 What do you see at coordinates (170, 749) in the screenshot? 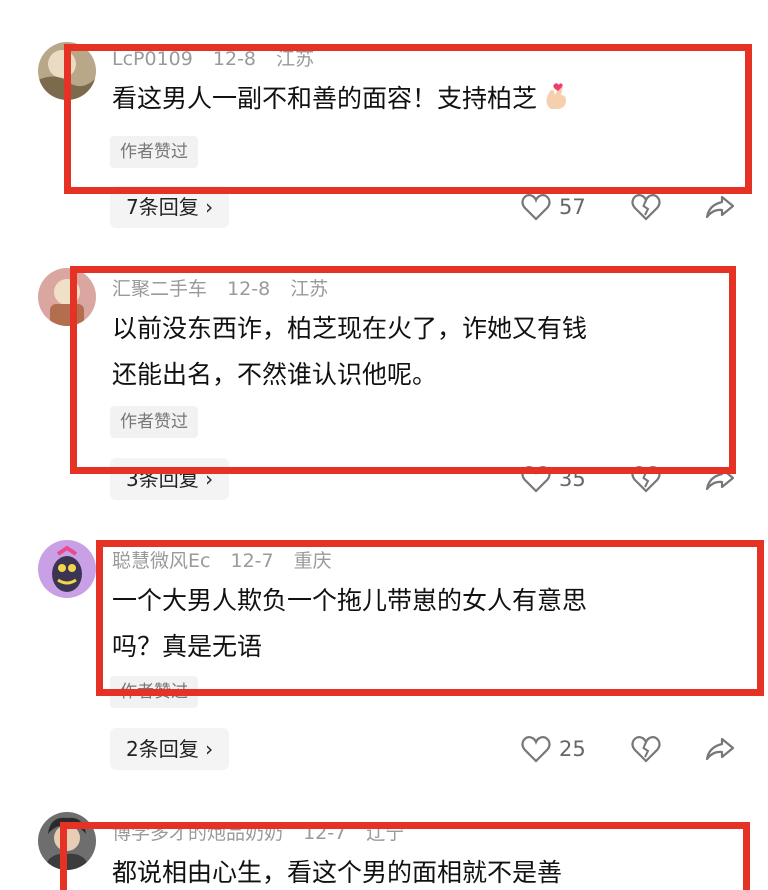
I see `view-replies-button: 2条回复 ›` at bounding box center [170, 749].